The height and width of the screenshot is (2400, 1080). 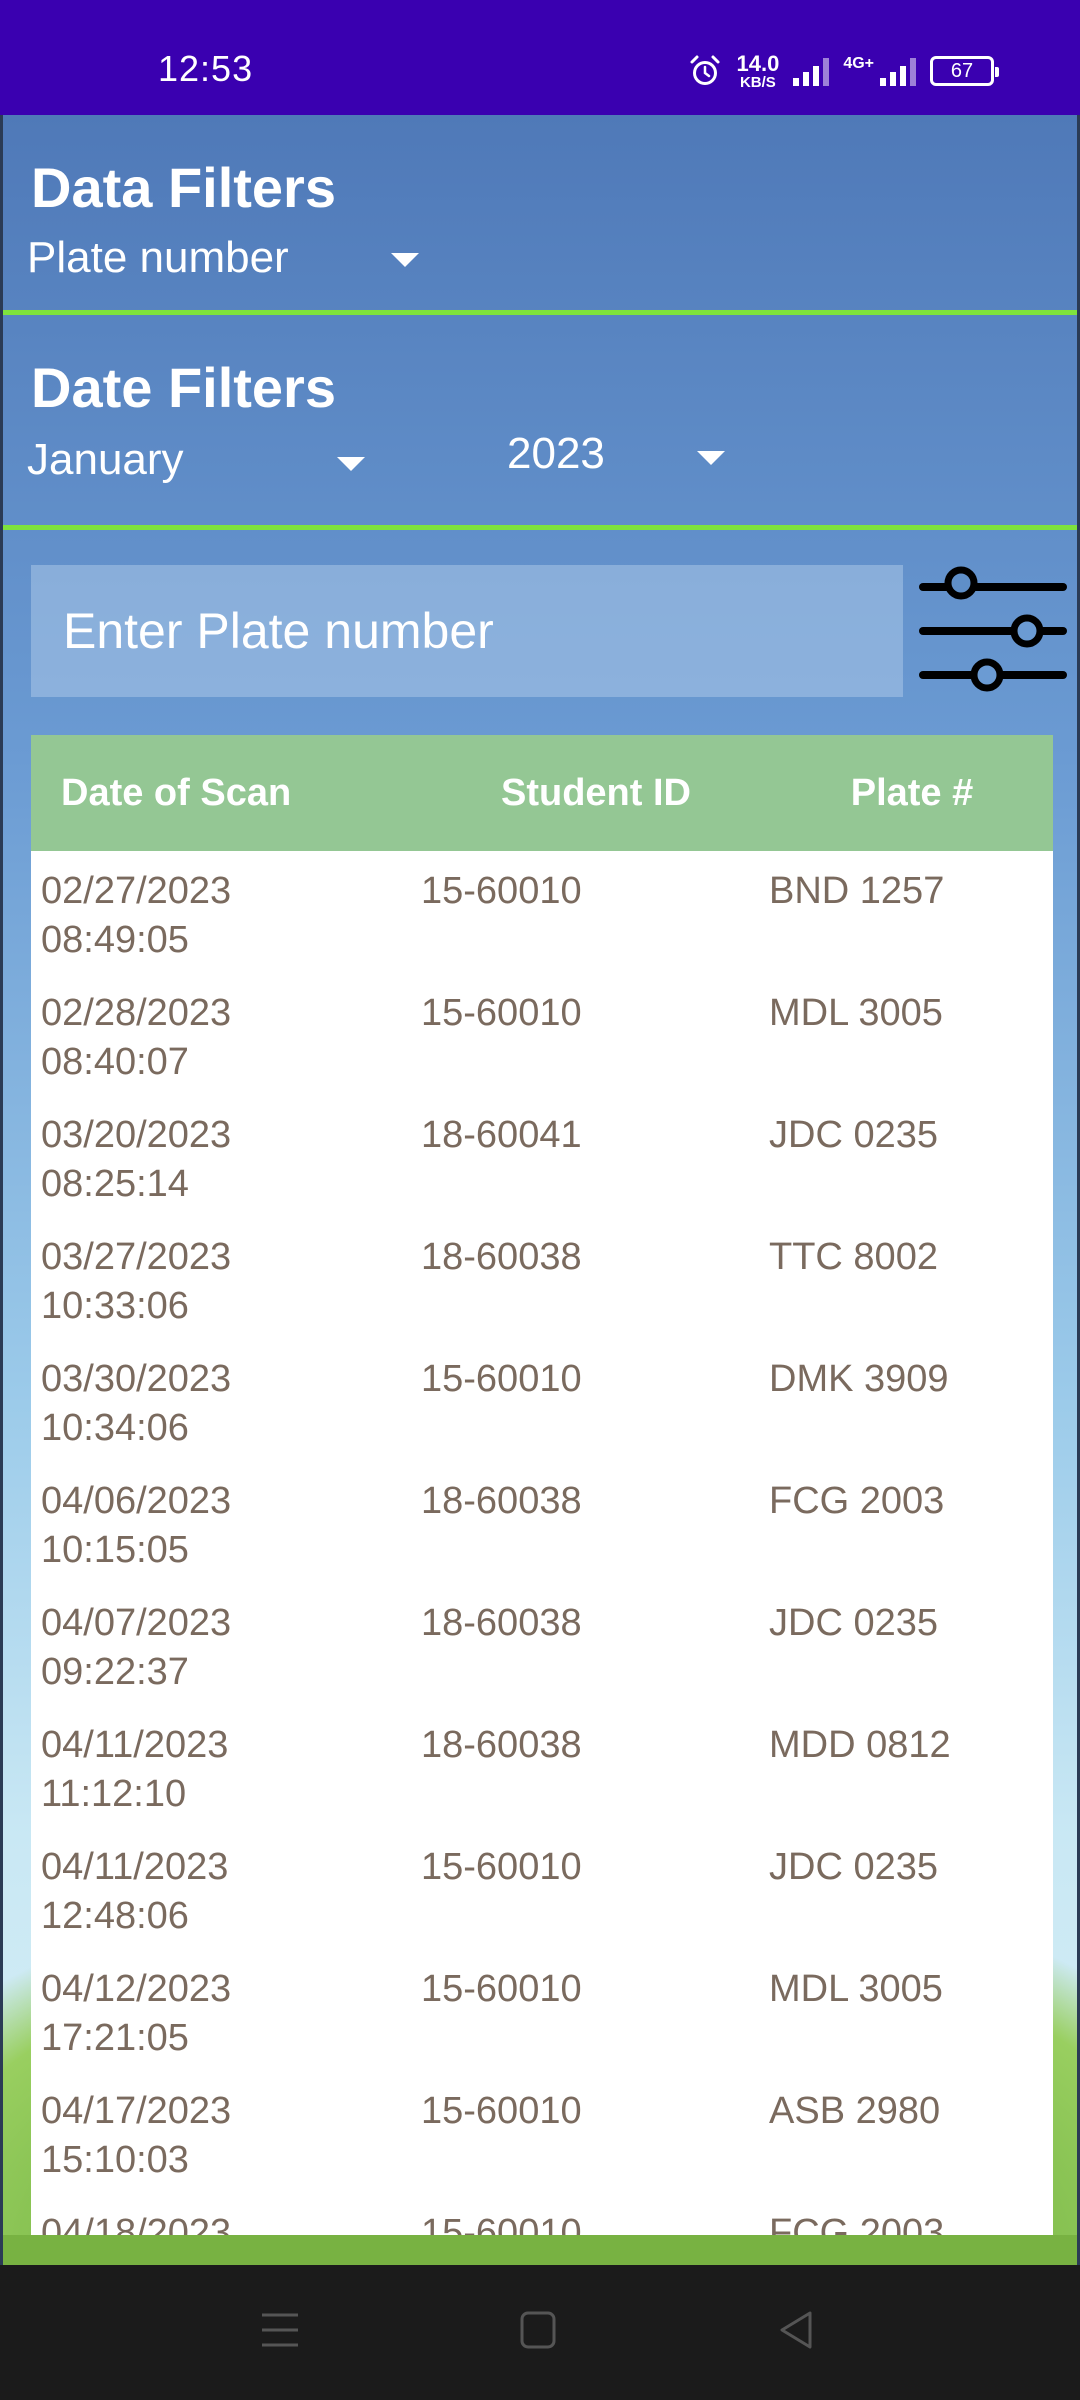 I want to click on month-value: January, so click(x=105, y=459).